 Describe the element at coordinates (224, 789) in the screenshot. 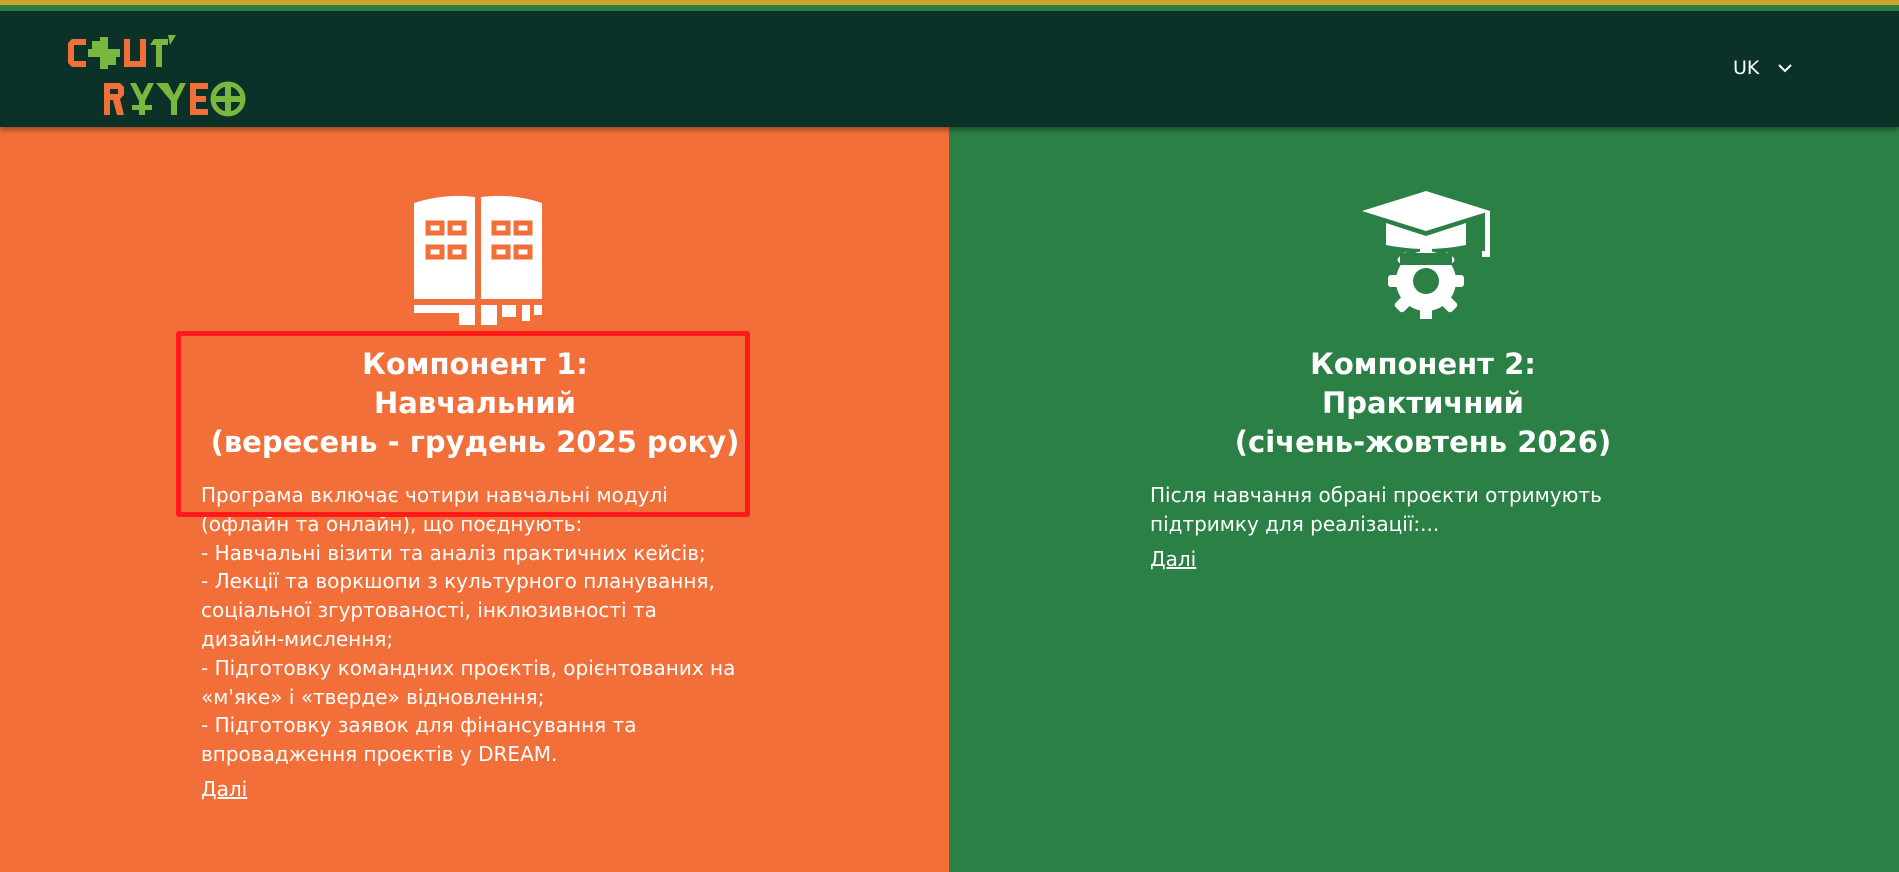

I see `component-1-more-link: Далі` at that location.